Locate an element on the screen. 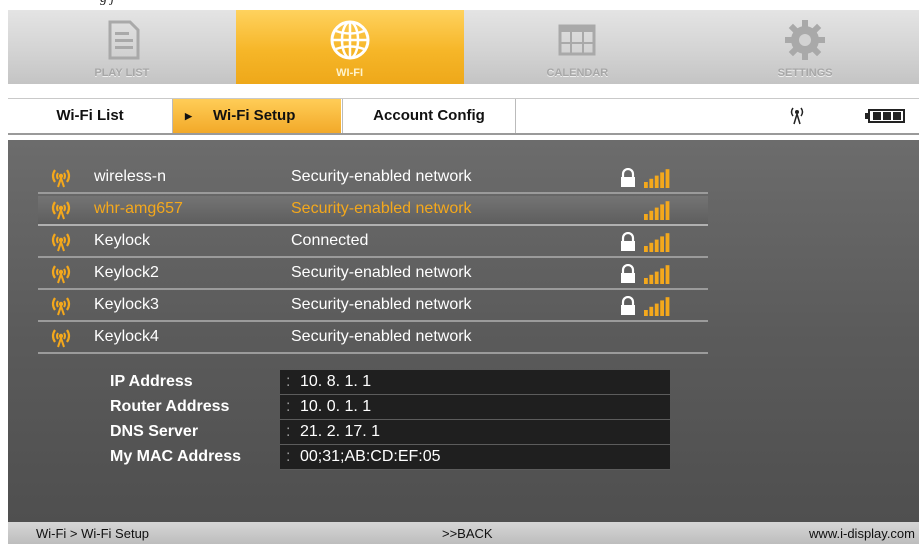 The width and height of the screenshot is (919, 544). info-row-router: Router Address : 10. 0. 1. 1 is located at coordinates (388, 407).